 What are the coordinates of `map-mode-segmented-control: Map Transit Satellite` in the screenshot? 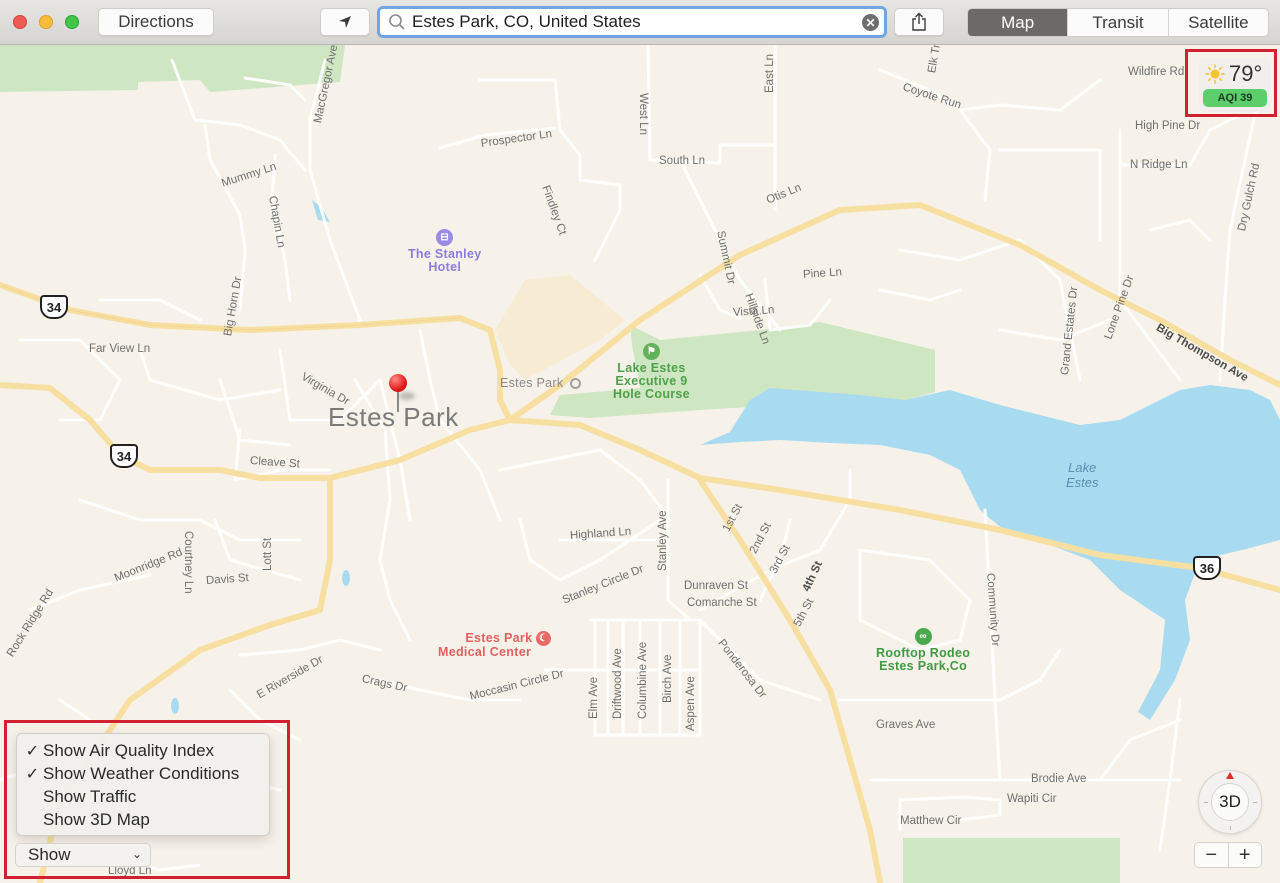 It's located at (1118, 22).